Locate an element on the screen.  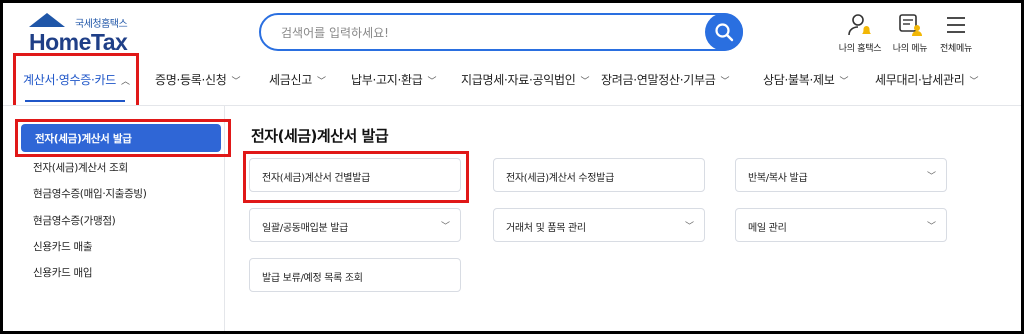
all-menu-button: 전체메뉴 is located at coordinates (956, 33).